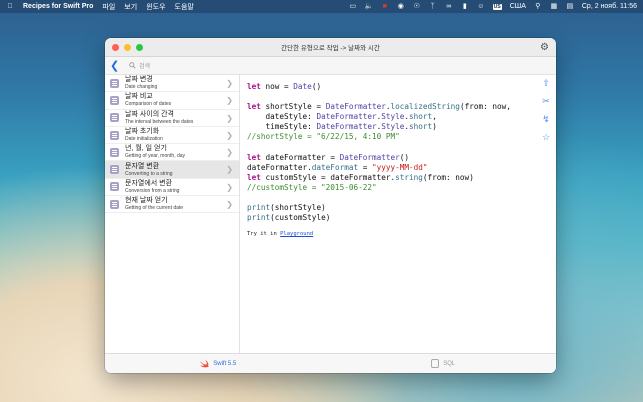  What do you see at coordinates (481, 6) in the screenshot?
I see `user-icon: ☺` at bounding box center [481, 6].